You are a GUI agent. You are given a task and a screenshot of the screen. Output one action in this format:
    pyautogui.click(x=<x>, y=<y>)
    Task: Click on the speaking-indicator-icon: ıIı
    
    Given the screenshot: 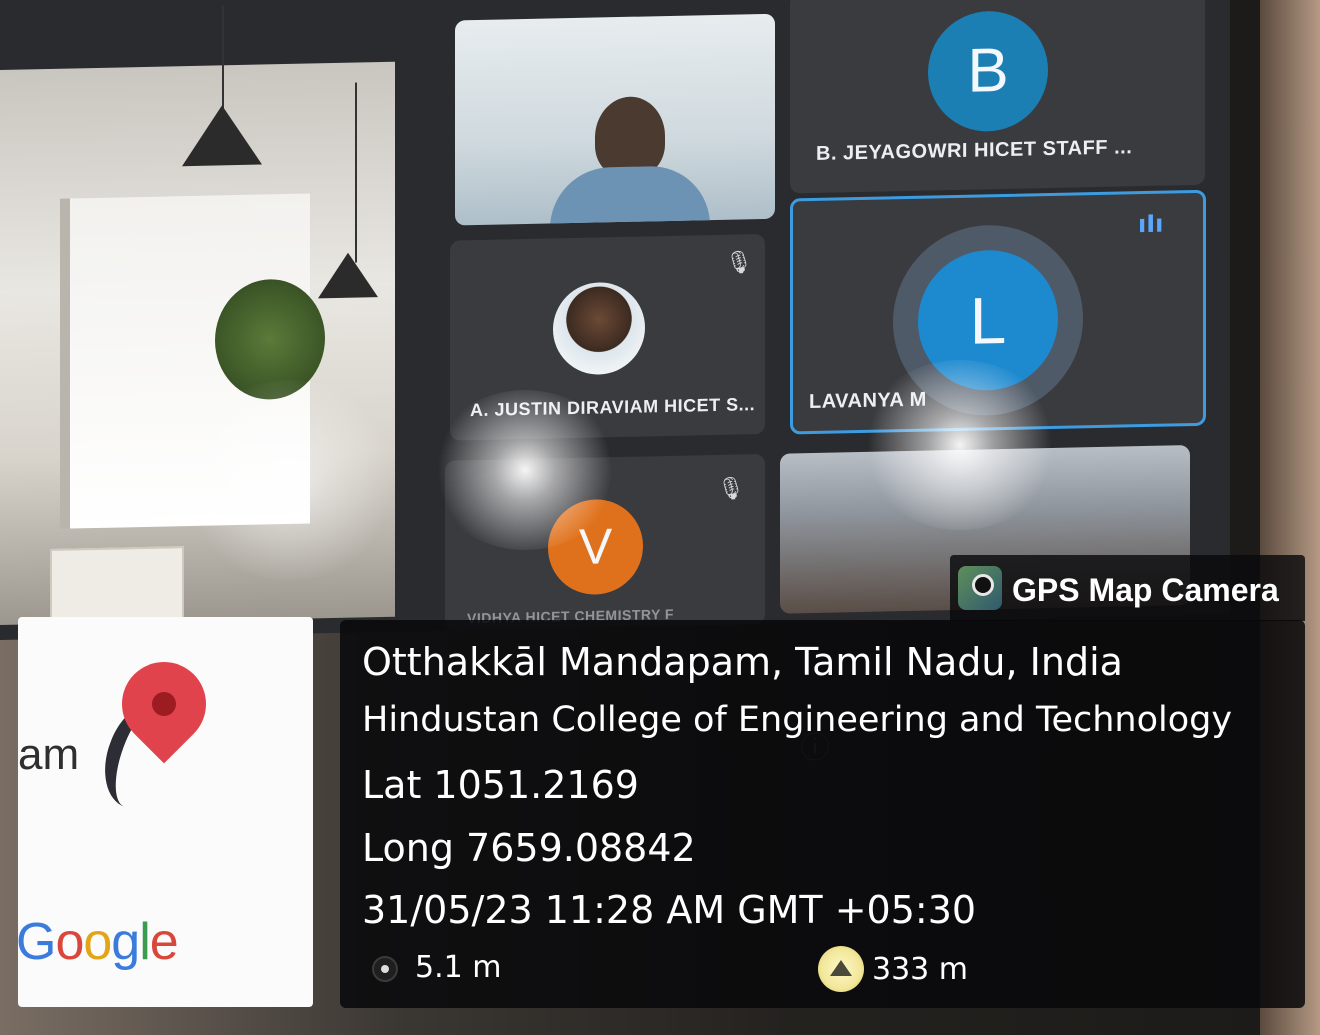 What is the action you would take?
    pyautogui.click(x=1151, y=224)
    